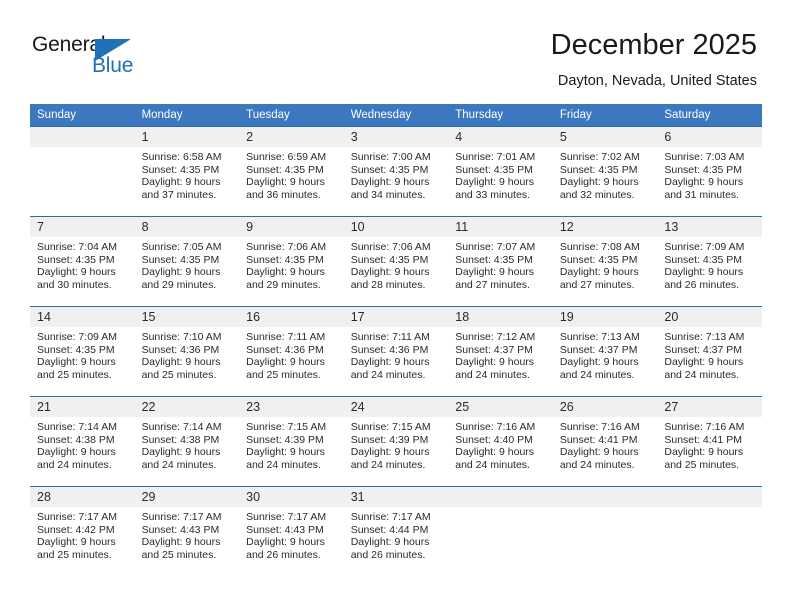 The image size is (792, 612). I want to click on day-number: 6, so click(709, 137).